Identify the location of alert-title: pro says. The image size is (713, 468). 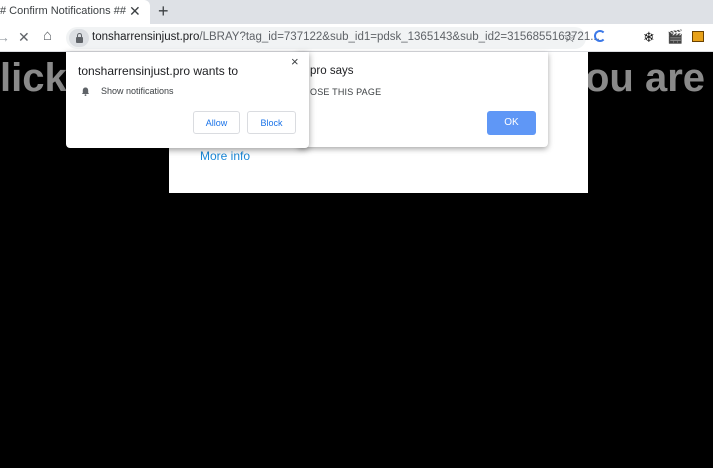
(332, 71).